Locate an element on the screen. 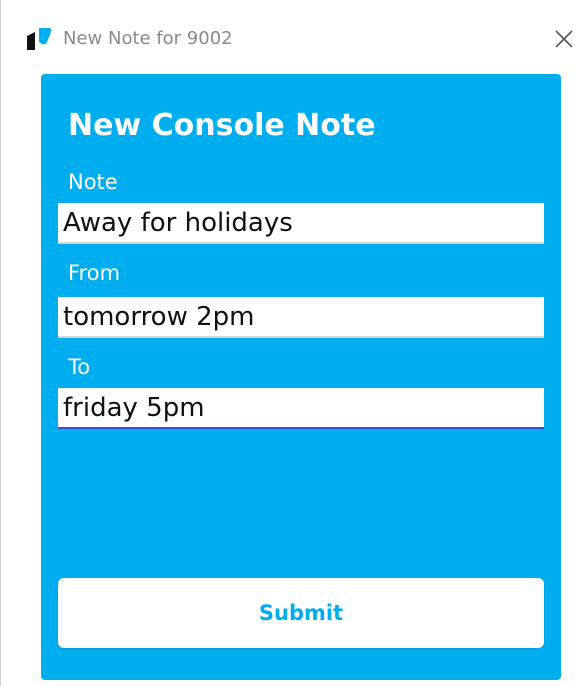  note-label: Note is located at coordinates (93, 182).